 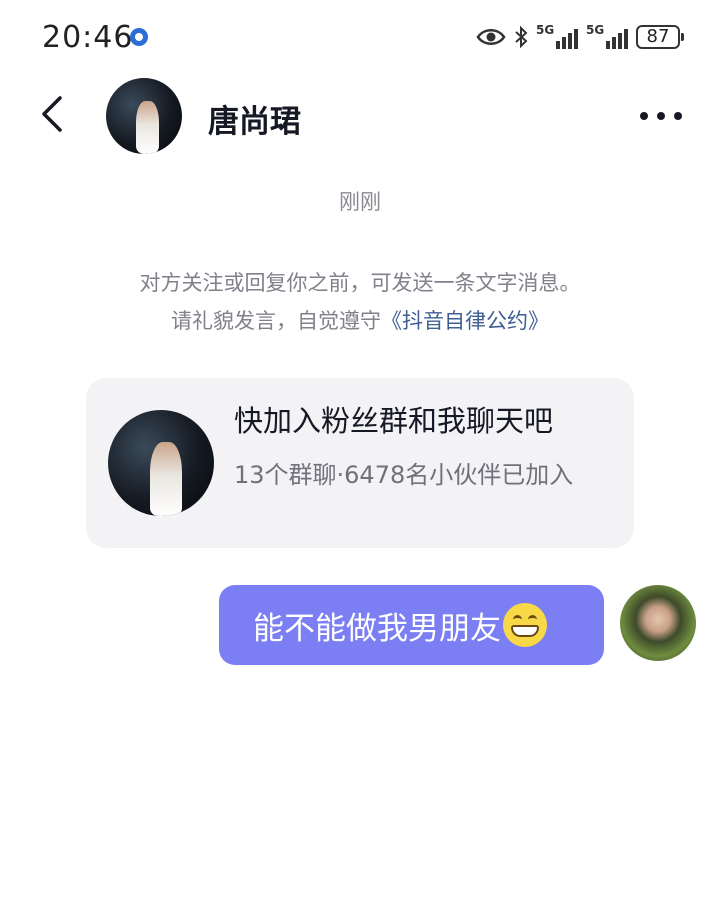 I want to click on message-timestamp: 刚刚, so click(x=360, y=202).